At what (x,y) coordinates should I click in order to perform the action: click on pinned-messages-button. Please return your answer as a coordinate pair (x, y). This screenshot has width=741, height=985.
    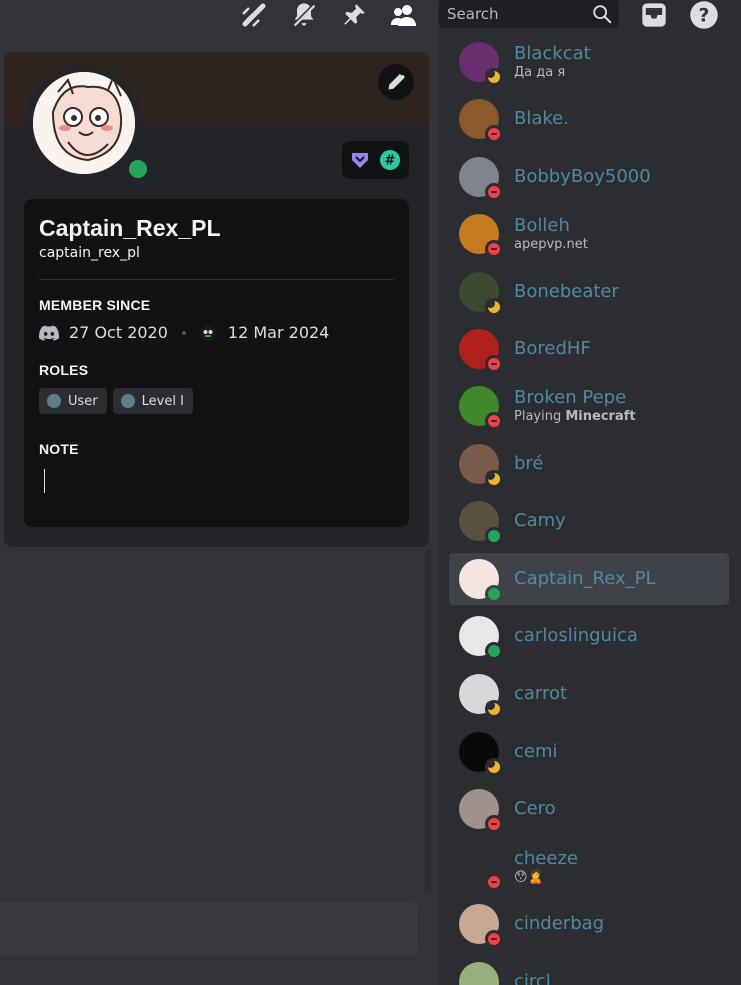
    Looking at the image, I should click on (354, 15).